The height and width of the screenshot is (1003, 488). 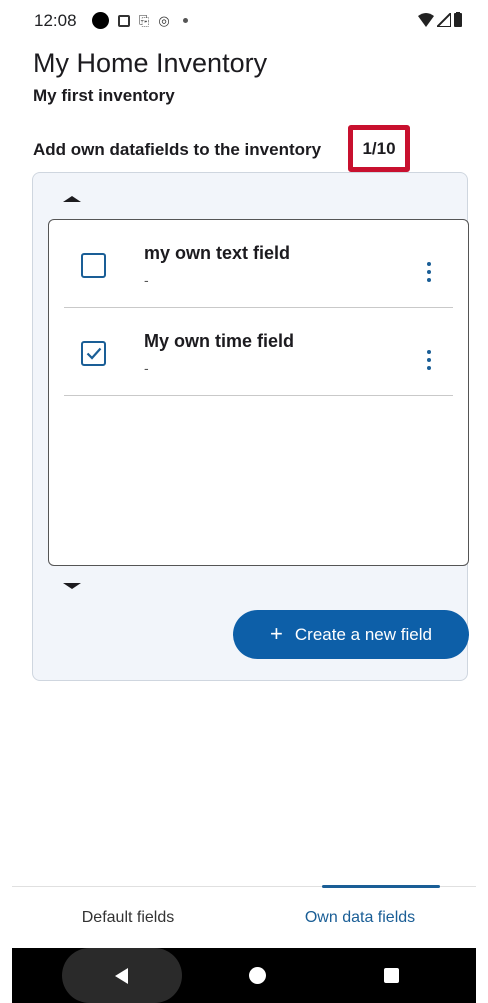 I want to click on list-item: my own text field -, so click(x=258, y=264).